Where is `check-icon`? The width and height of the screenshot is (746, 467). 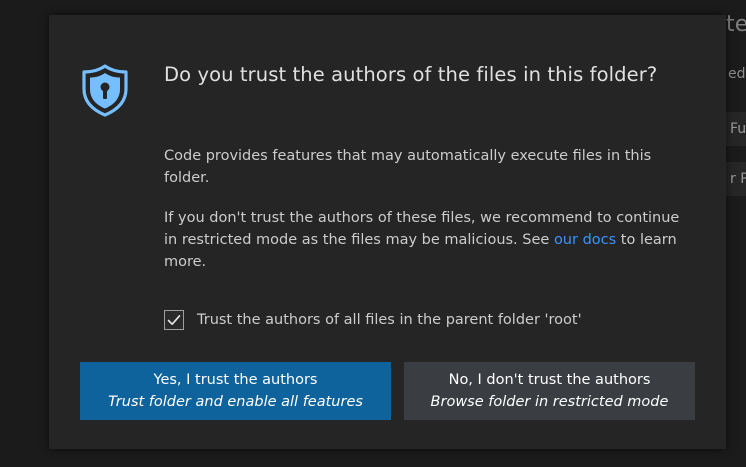 check-icon is located at coordinates (174, 320).